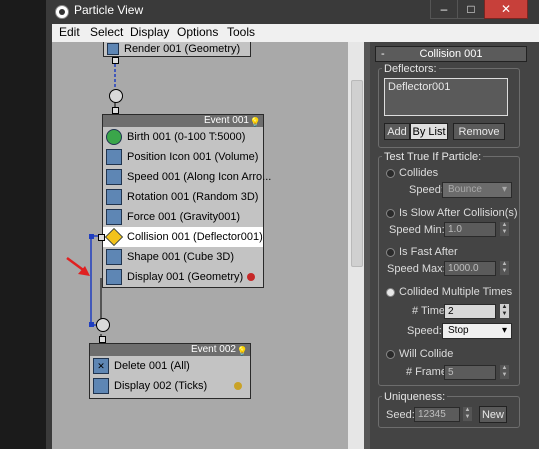 The width and height of the screenshot is (539, 449). What do you see at coordinates (416, 269) in the screenshot?
I see `speed-max-label: Speed Max:` at bounding box center [416, 269].